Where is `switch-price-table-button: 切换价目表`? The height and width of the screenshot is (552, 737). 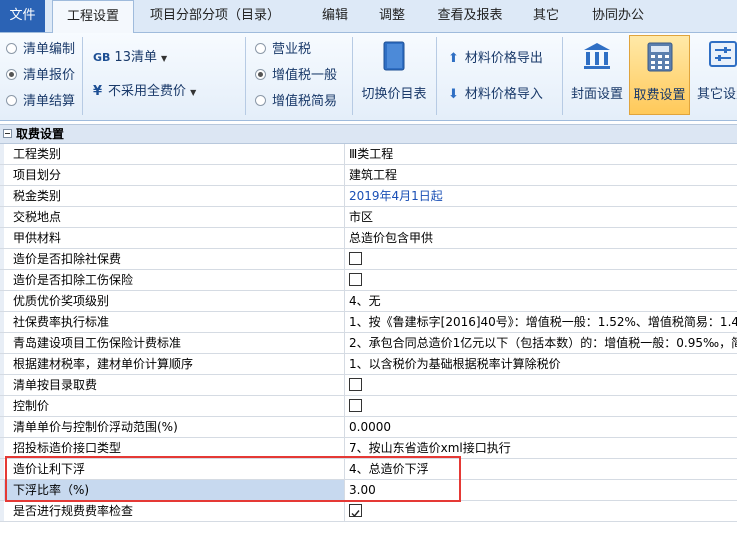
switch-price-table-button: 切换价目表 is located at coordinates (394, 75).